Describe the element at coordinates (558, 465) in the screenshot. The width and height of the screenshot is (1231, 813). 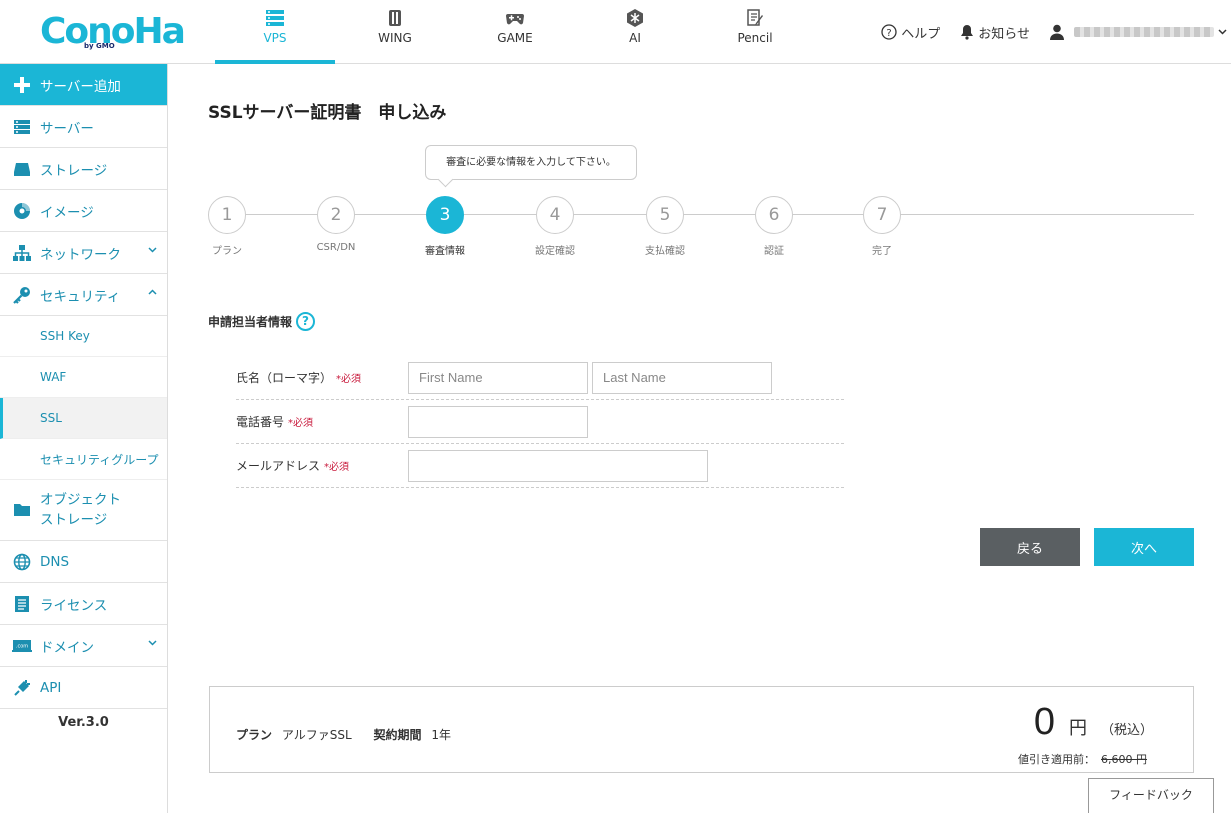
I see `email-input` at that location.